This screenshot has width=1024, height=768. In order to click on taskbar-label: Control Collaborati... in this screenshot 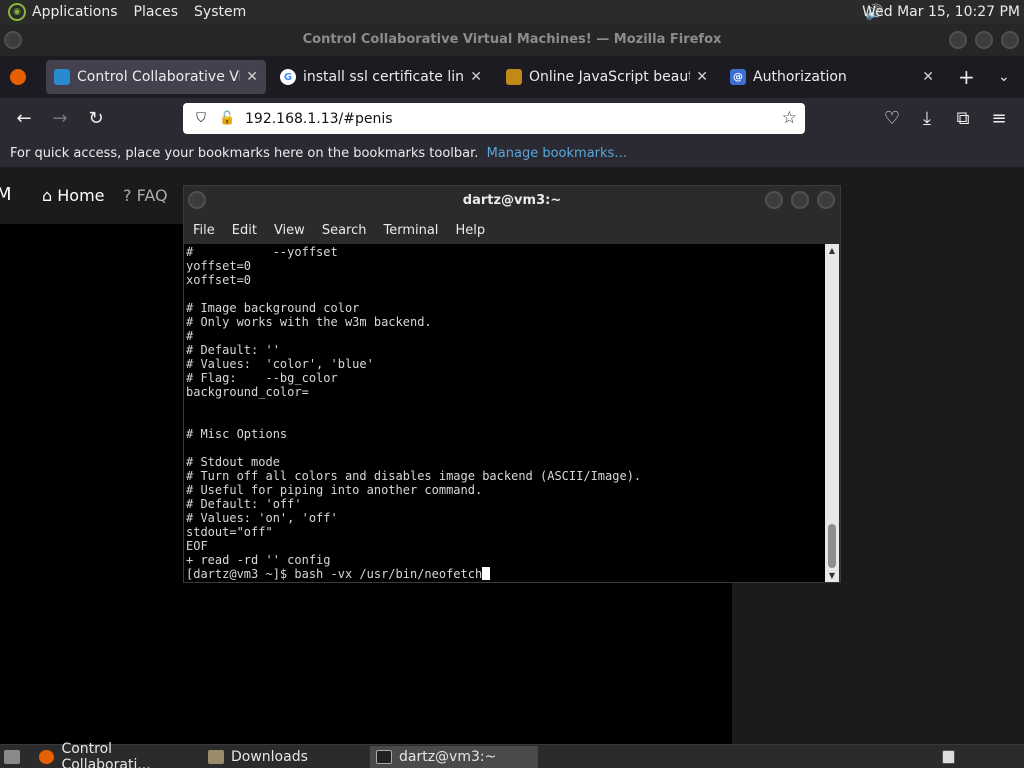, I will do `click(106, 754)`.